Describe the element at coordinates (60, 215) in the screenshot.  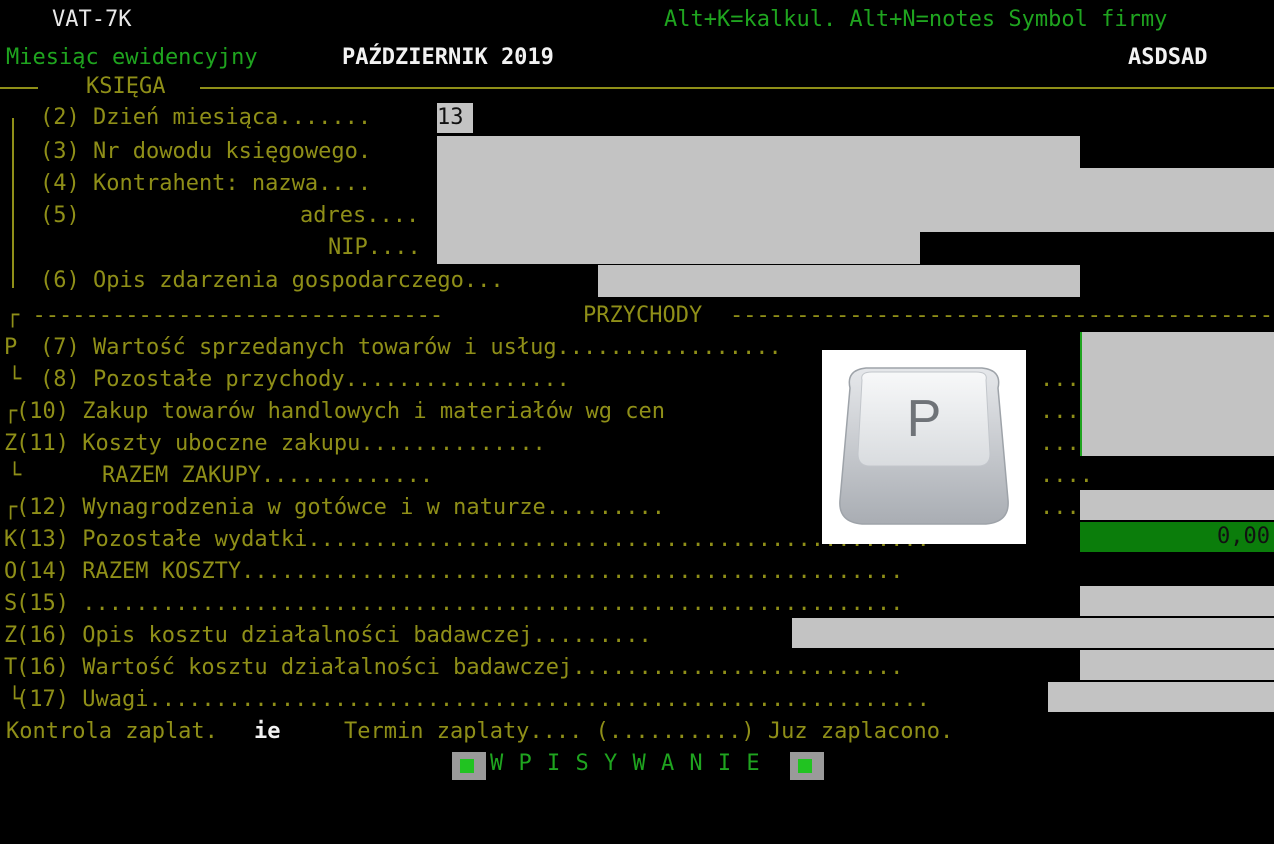
I see `address-number: (5)` at that location.